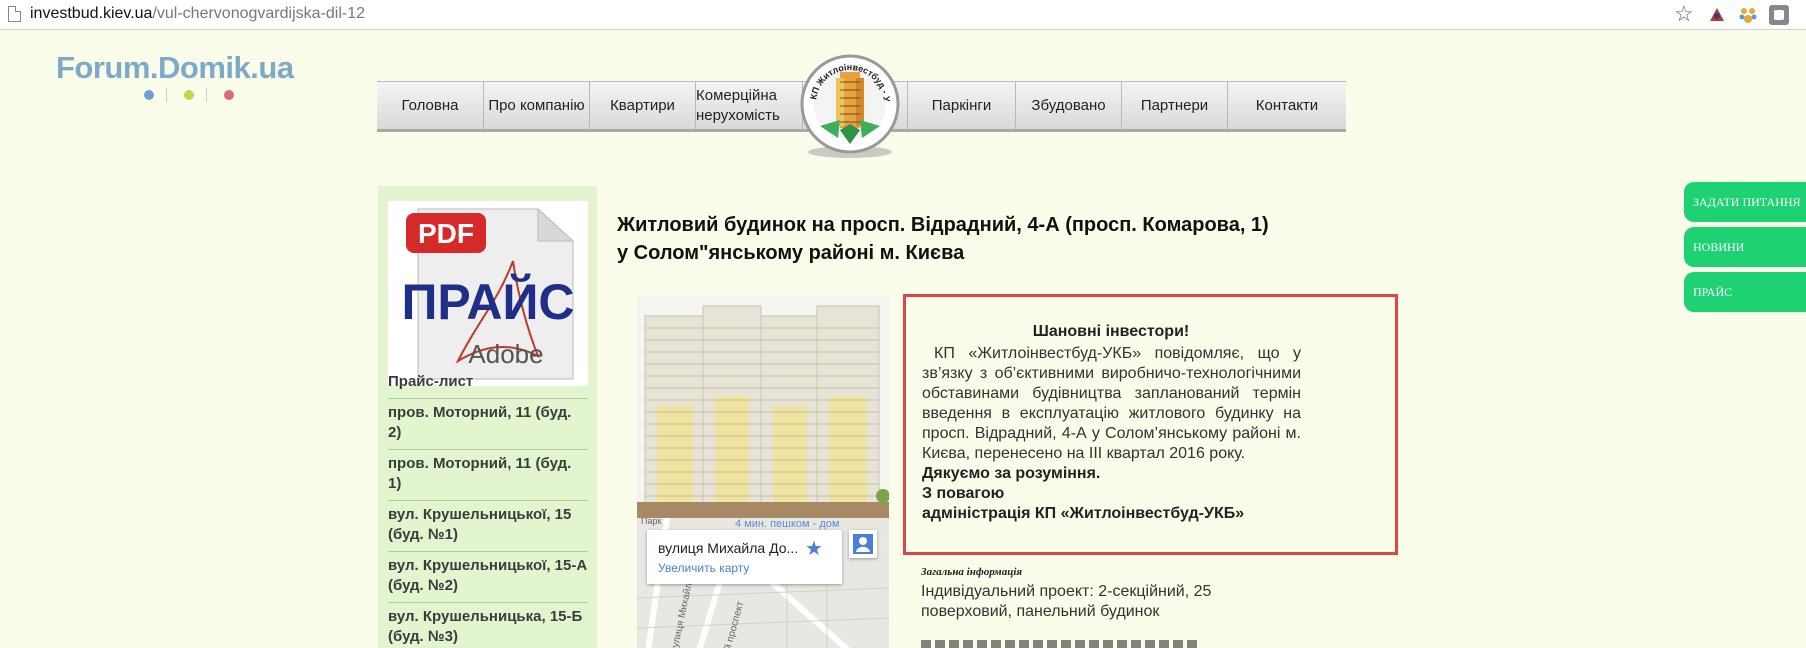 This screenshot has height=648, width=1806. What do you see at coordinates (488, 474) in the screenshot?
I see `sidebar-item-motornyi-1: пров. Моторний, 11 (буд. 1)` at bounding box center [488, 474].